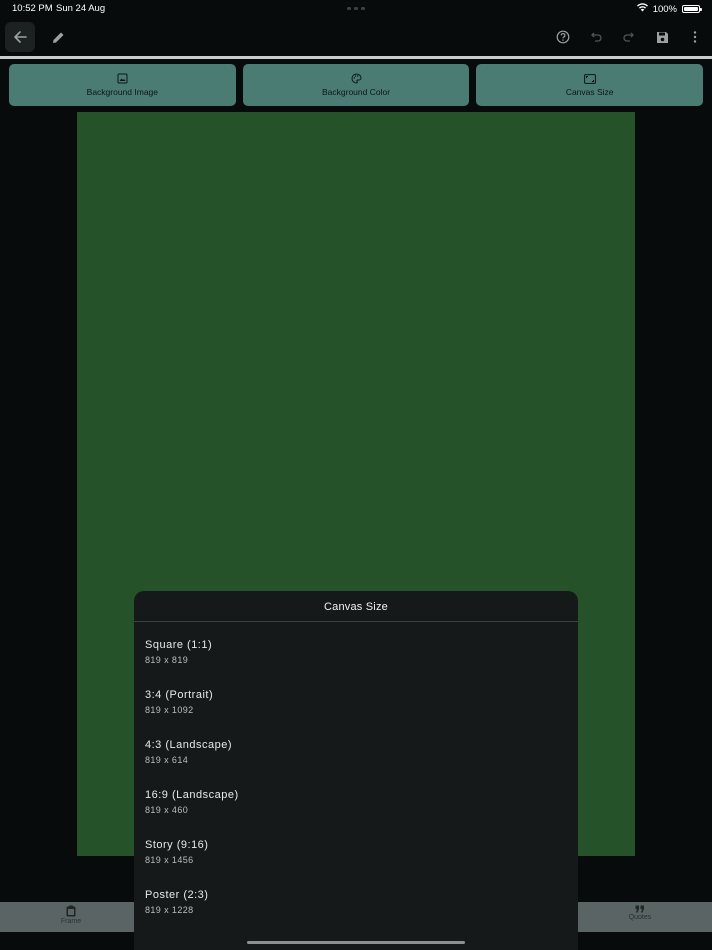  I want to click on size-name: 3:4 (Portrait), so click(179, 695).